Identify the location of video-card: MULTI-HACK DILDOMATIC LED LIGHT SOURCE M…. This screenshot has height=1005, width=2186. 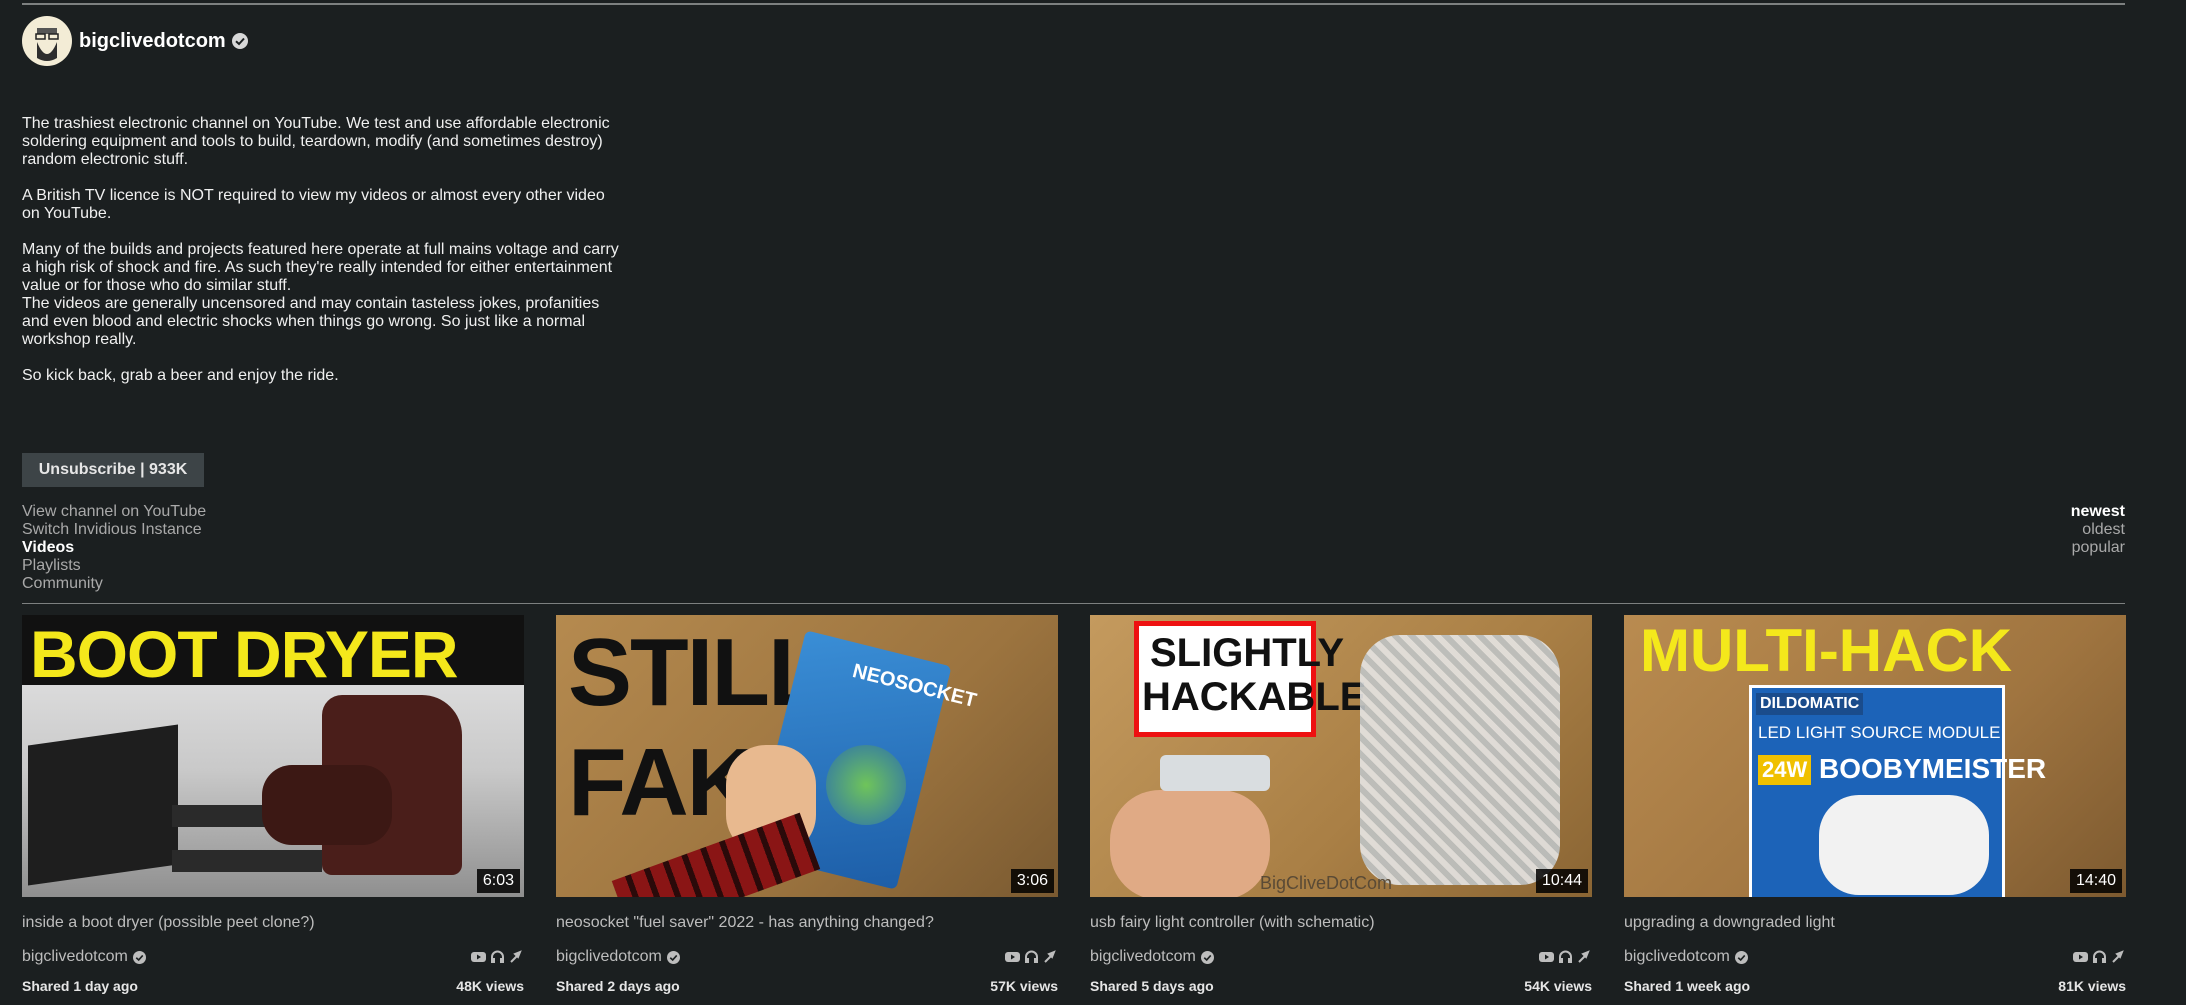
(1875, 804).